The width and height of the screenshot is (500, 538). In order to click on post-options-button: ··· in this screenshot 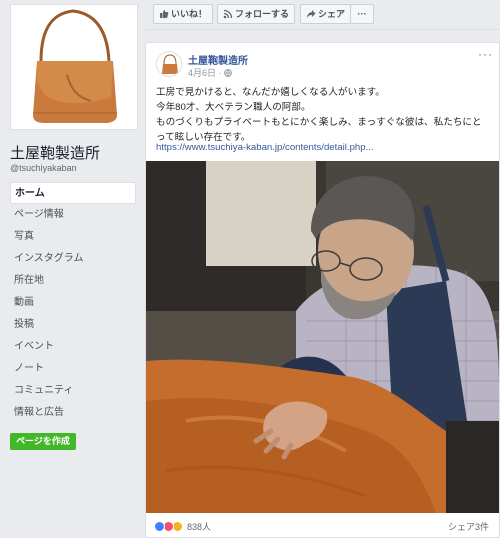, I will do `click(485, 54)`.